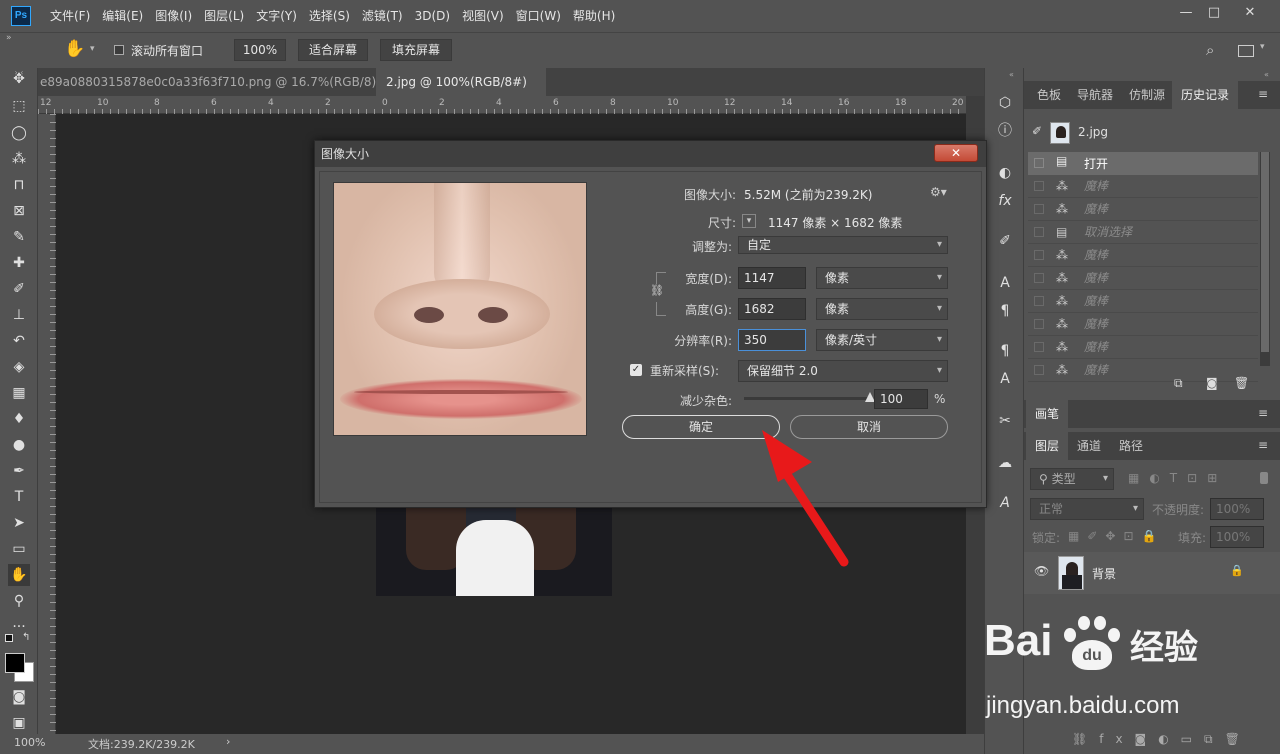  Describe the element at coordinates (1072, 479) in the screenshot. I see `layer-kind-filter: ⚲ 类型 ▾` at that location.